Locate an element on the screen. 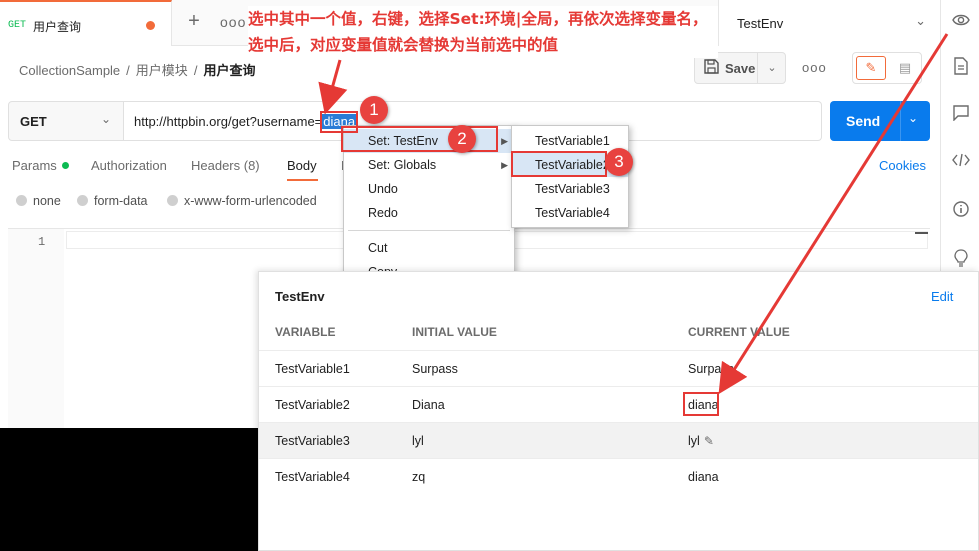  body-type-label: none is located at coordinates (47, 201).